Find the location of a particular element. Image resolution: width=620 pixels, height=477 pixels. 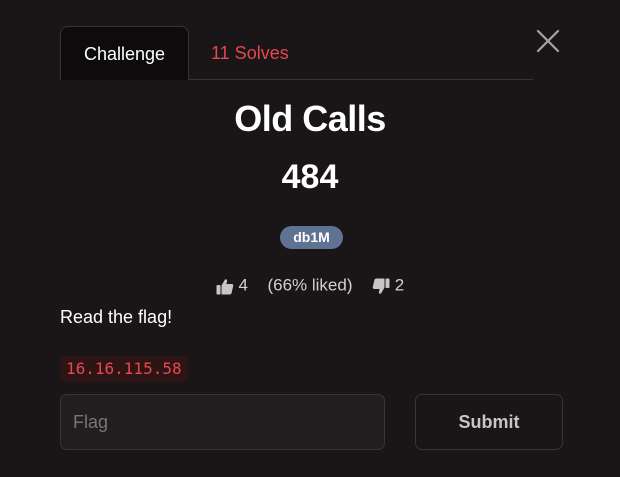

rating-row: 4 (66% liked) 2 is located at coordinates (310, 285).